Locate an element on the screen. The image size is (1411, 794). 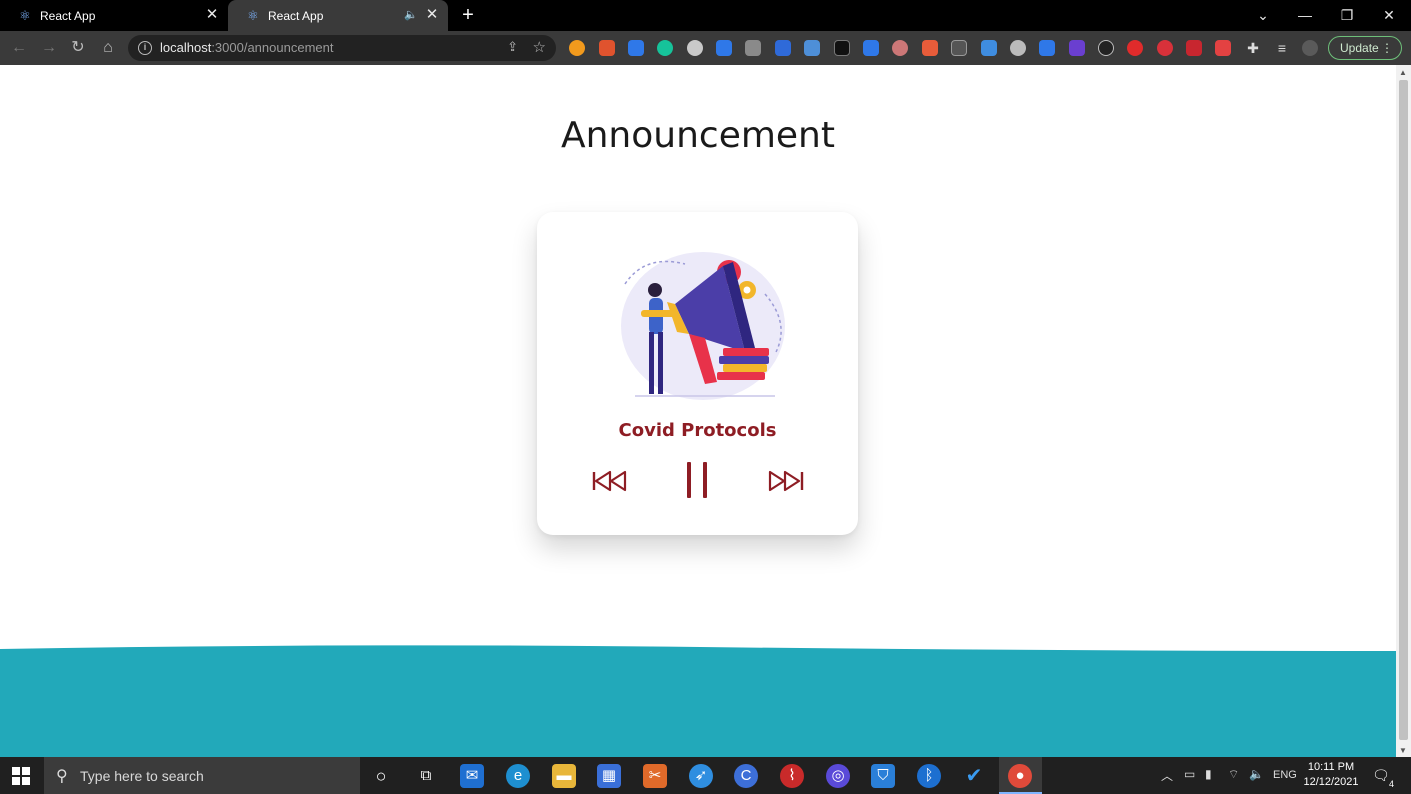
restore-button: ❐ is located at coordinates (1347, 15).